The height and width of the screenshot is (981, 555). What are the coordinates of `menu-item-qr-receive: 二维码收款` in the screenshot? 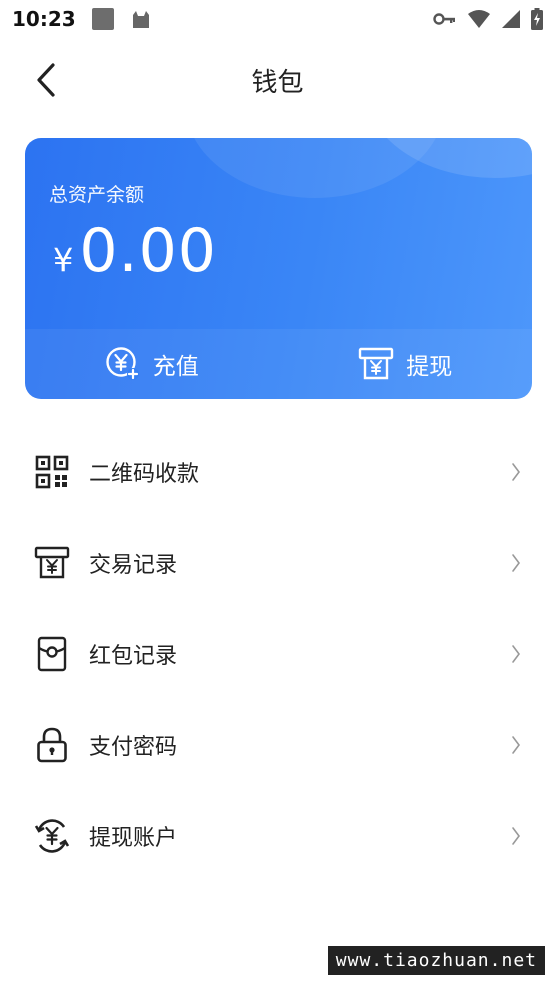 It's located at (277, 471).